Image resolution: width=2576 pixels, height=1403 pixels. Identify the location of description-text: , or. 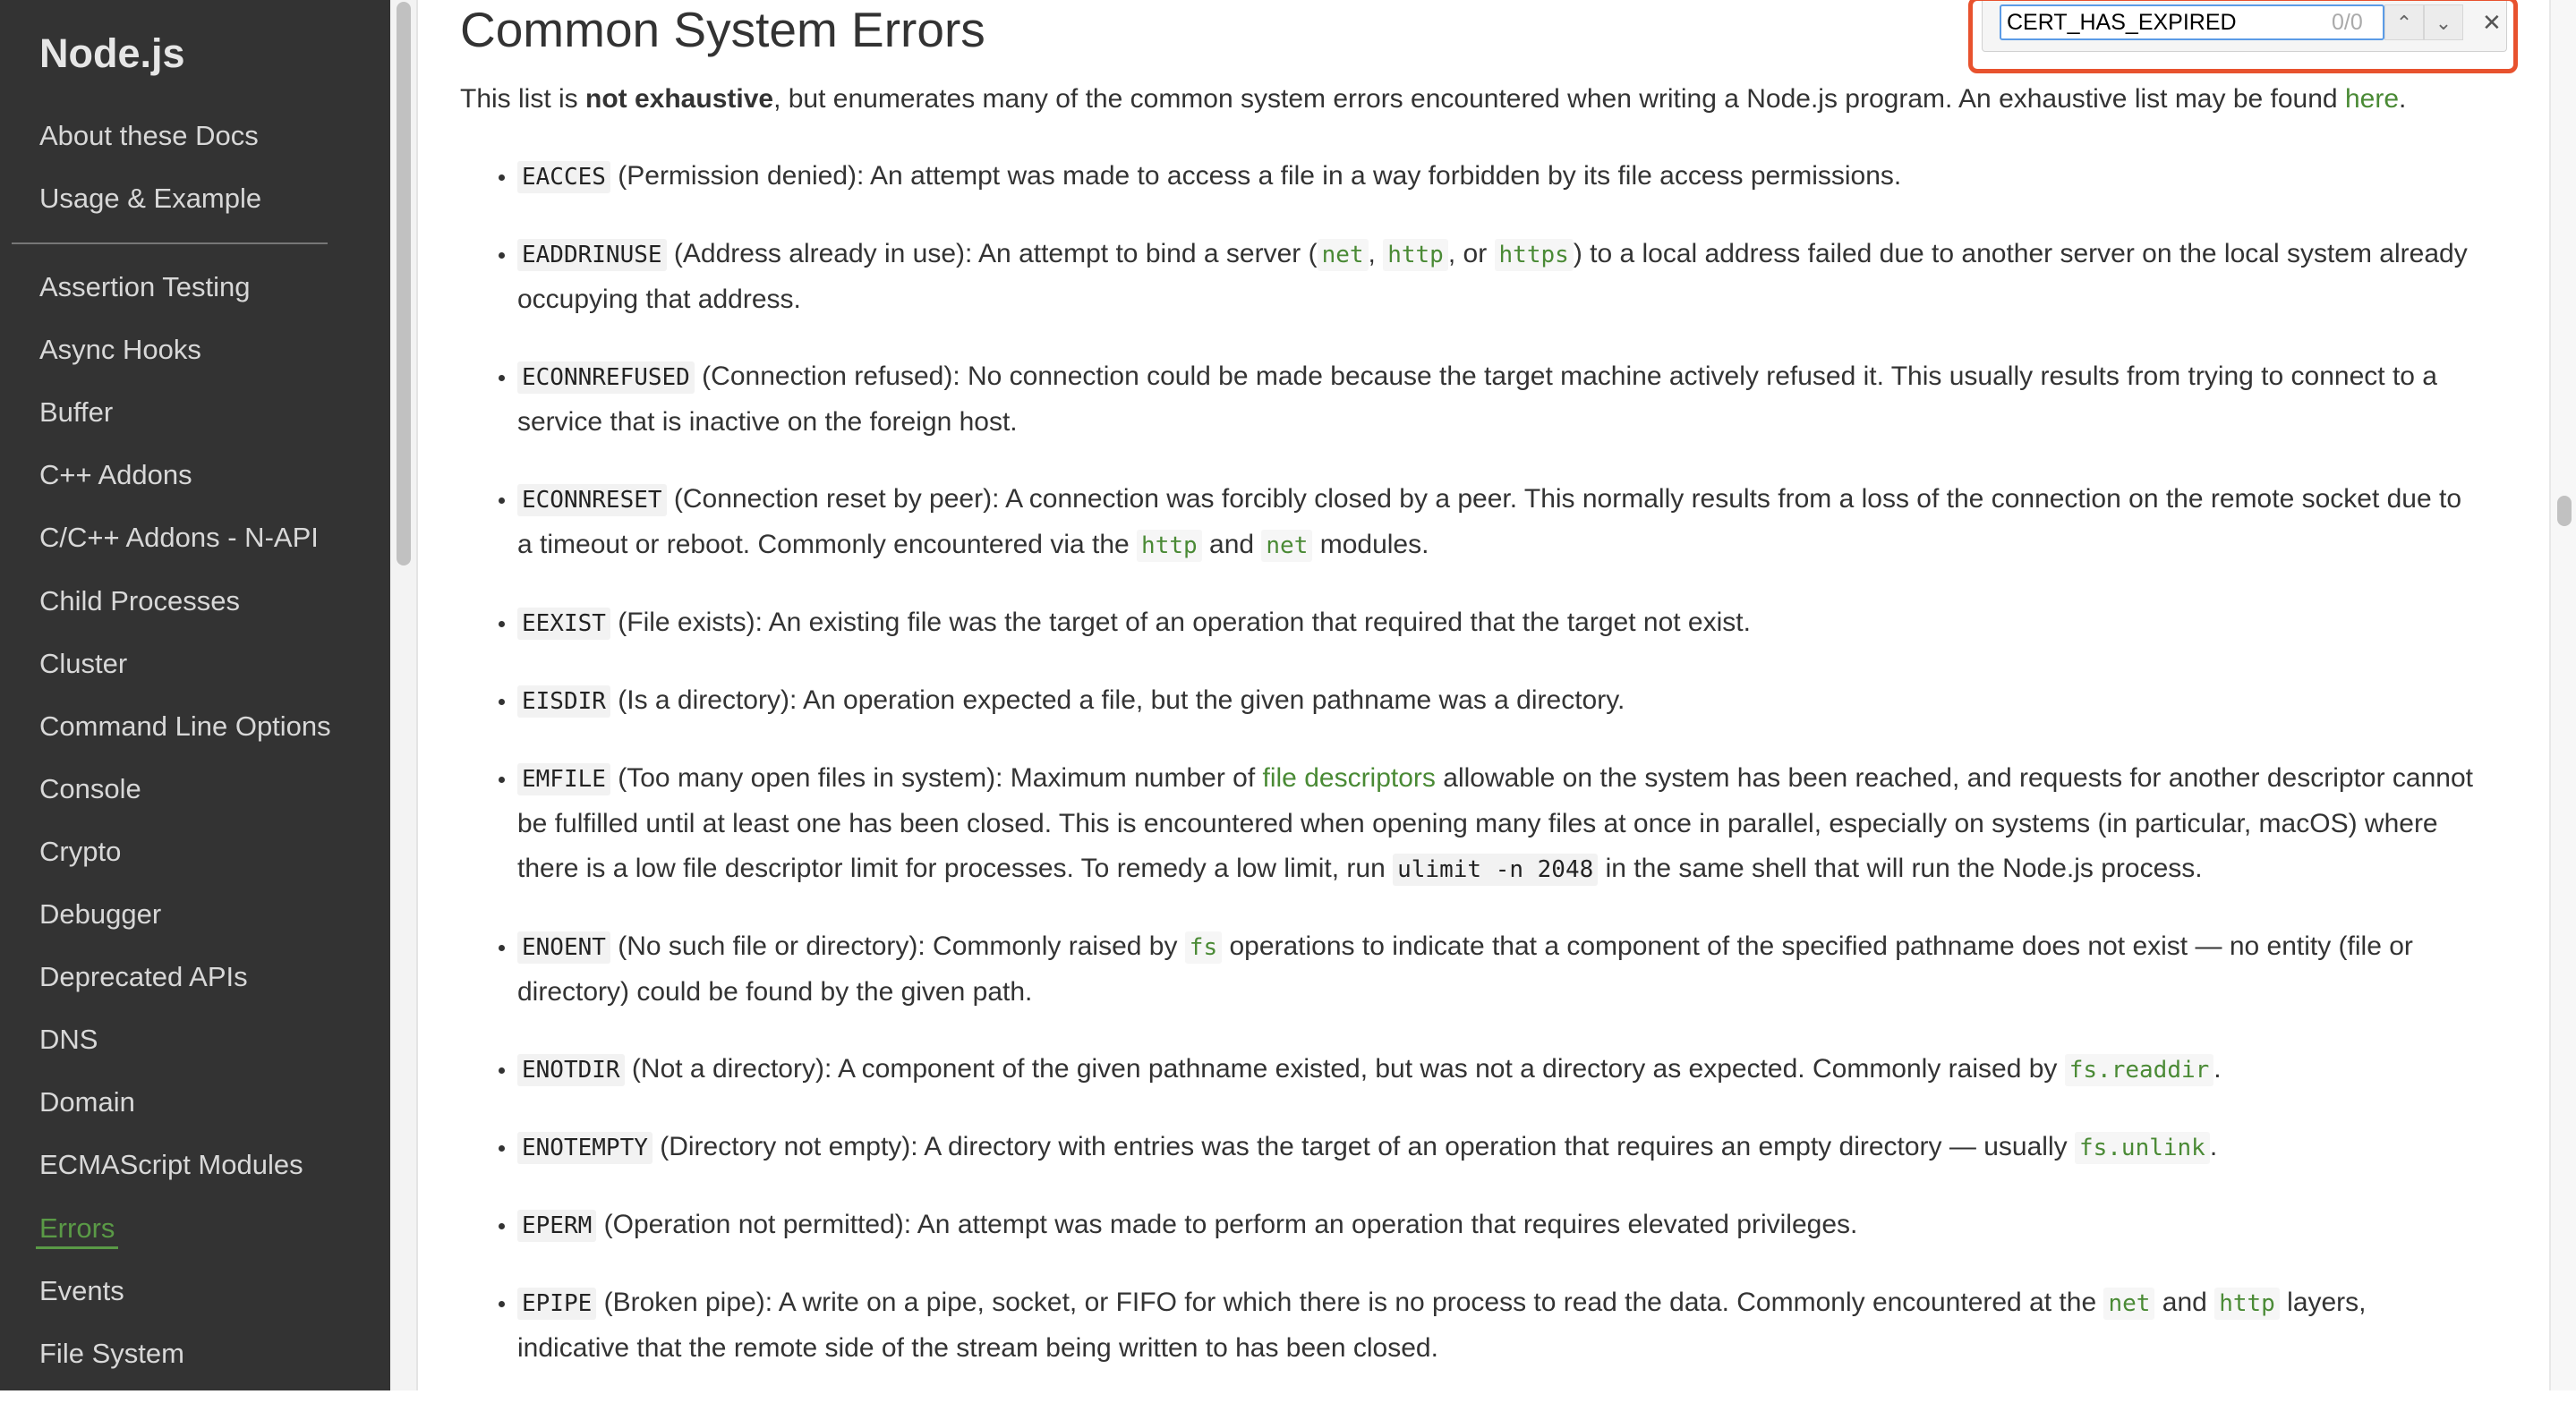
(1471, 253).